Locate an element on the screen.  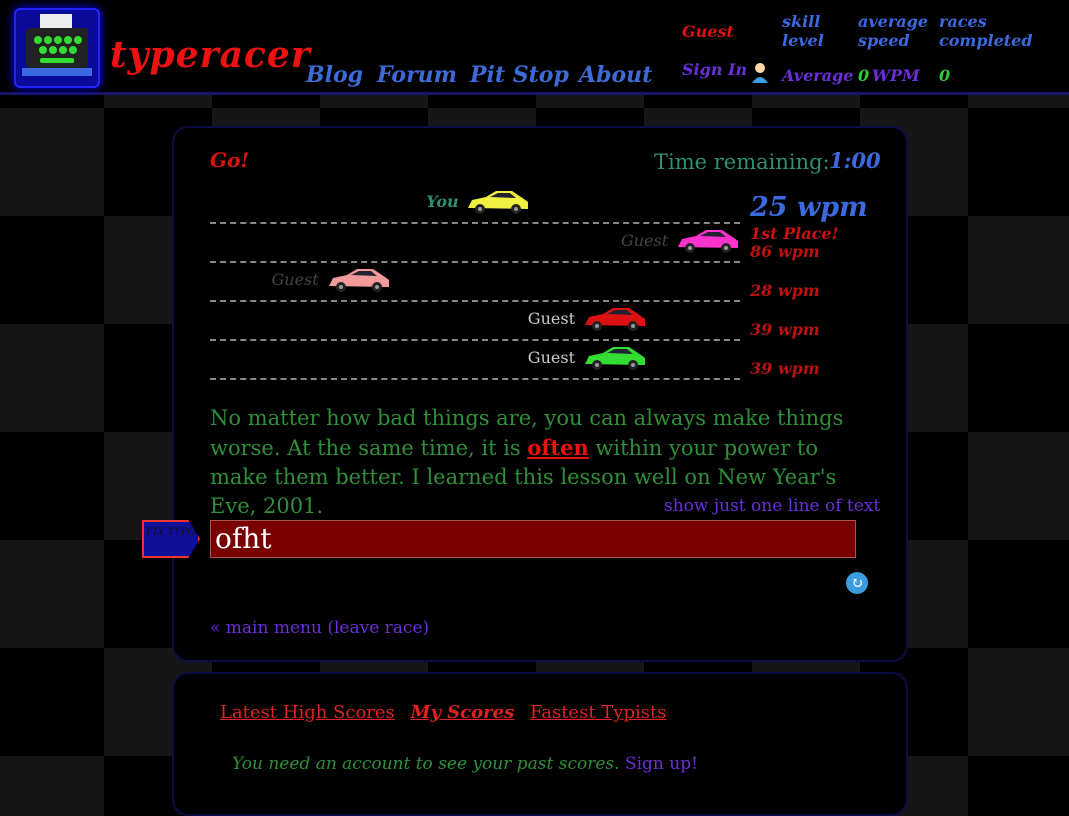
tab-latest-high-scores: Latest High Scores is located at coordinates (307, 712).